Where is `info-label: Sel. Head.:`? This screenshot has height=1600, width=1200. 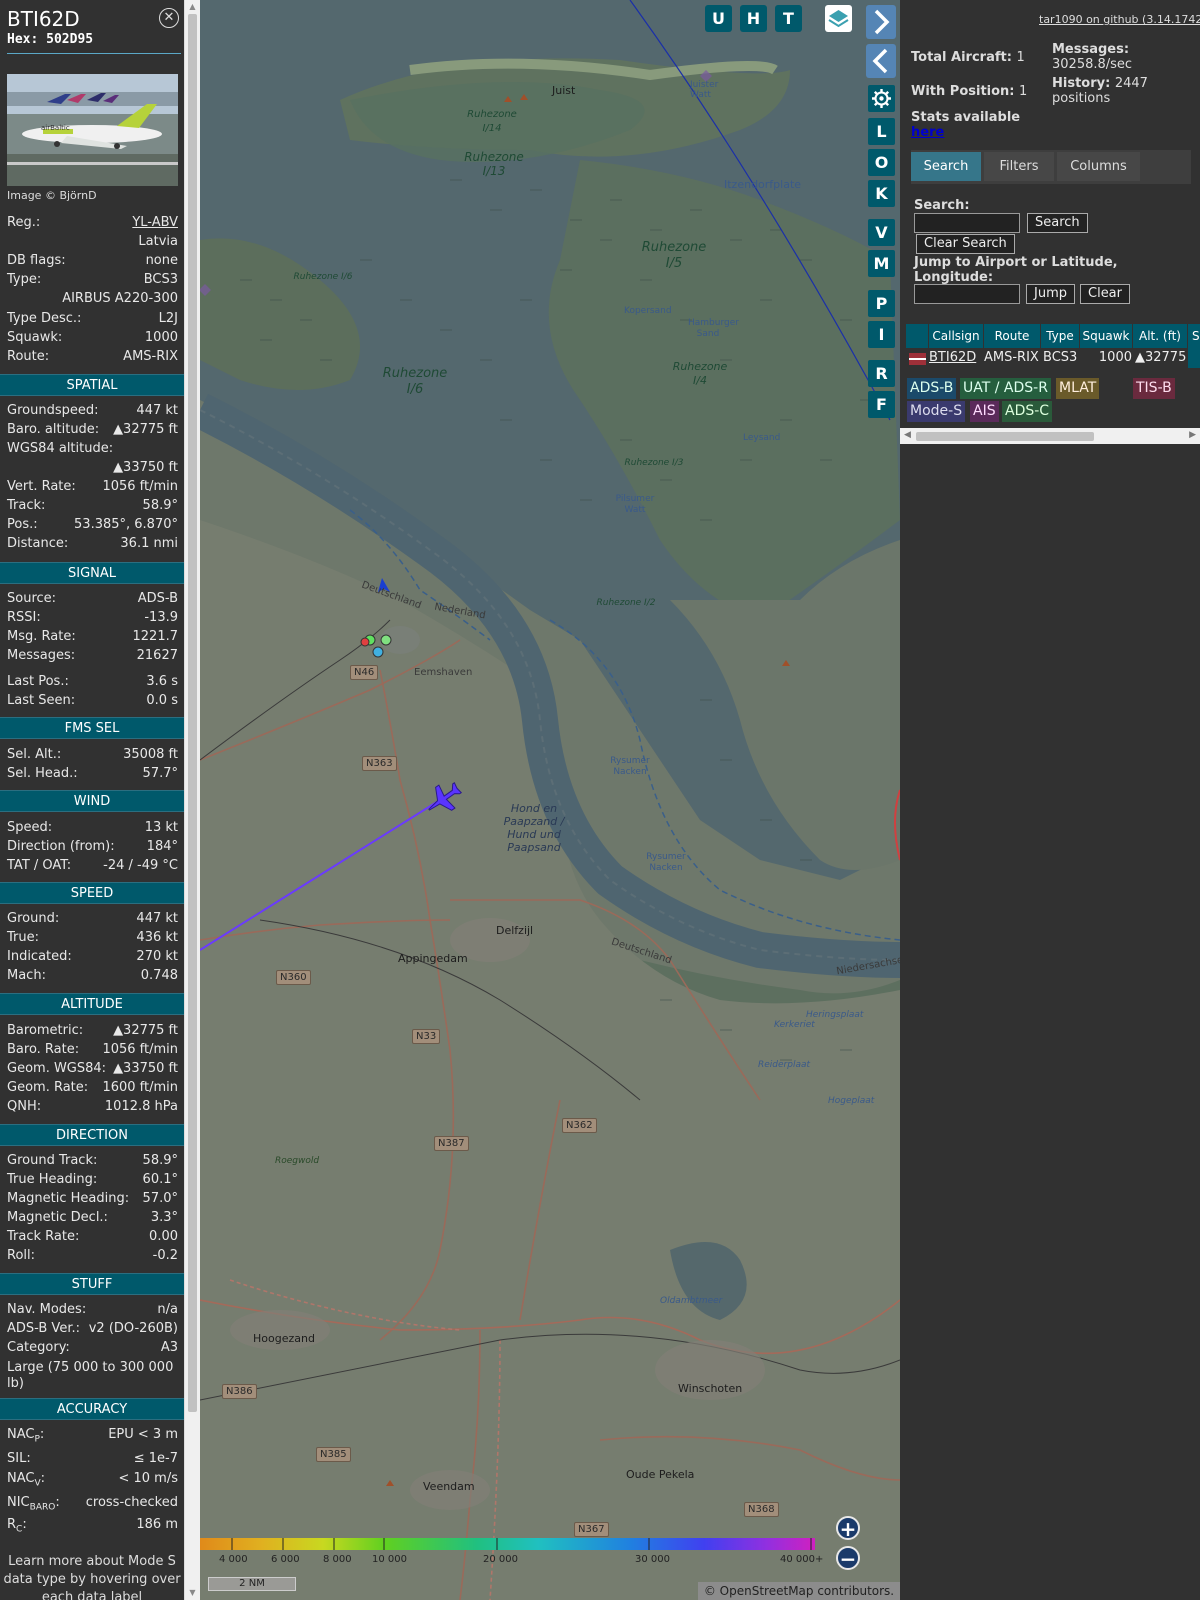
info-label: Sel. Head.: is located at coordinates (42, 774).